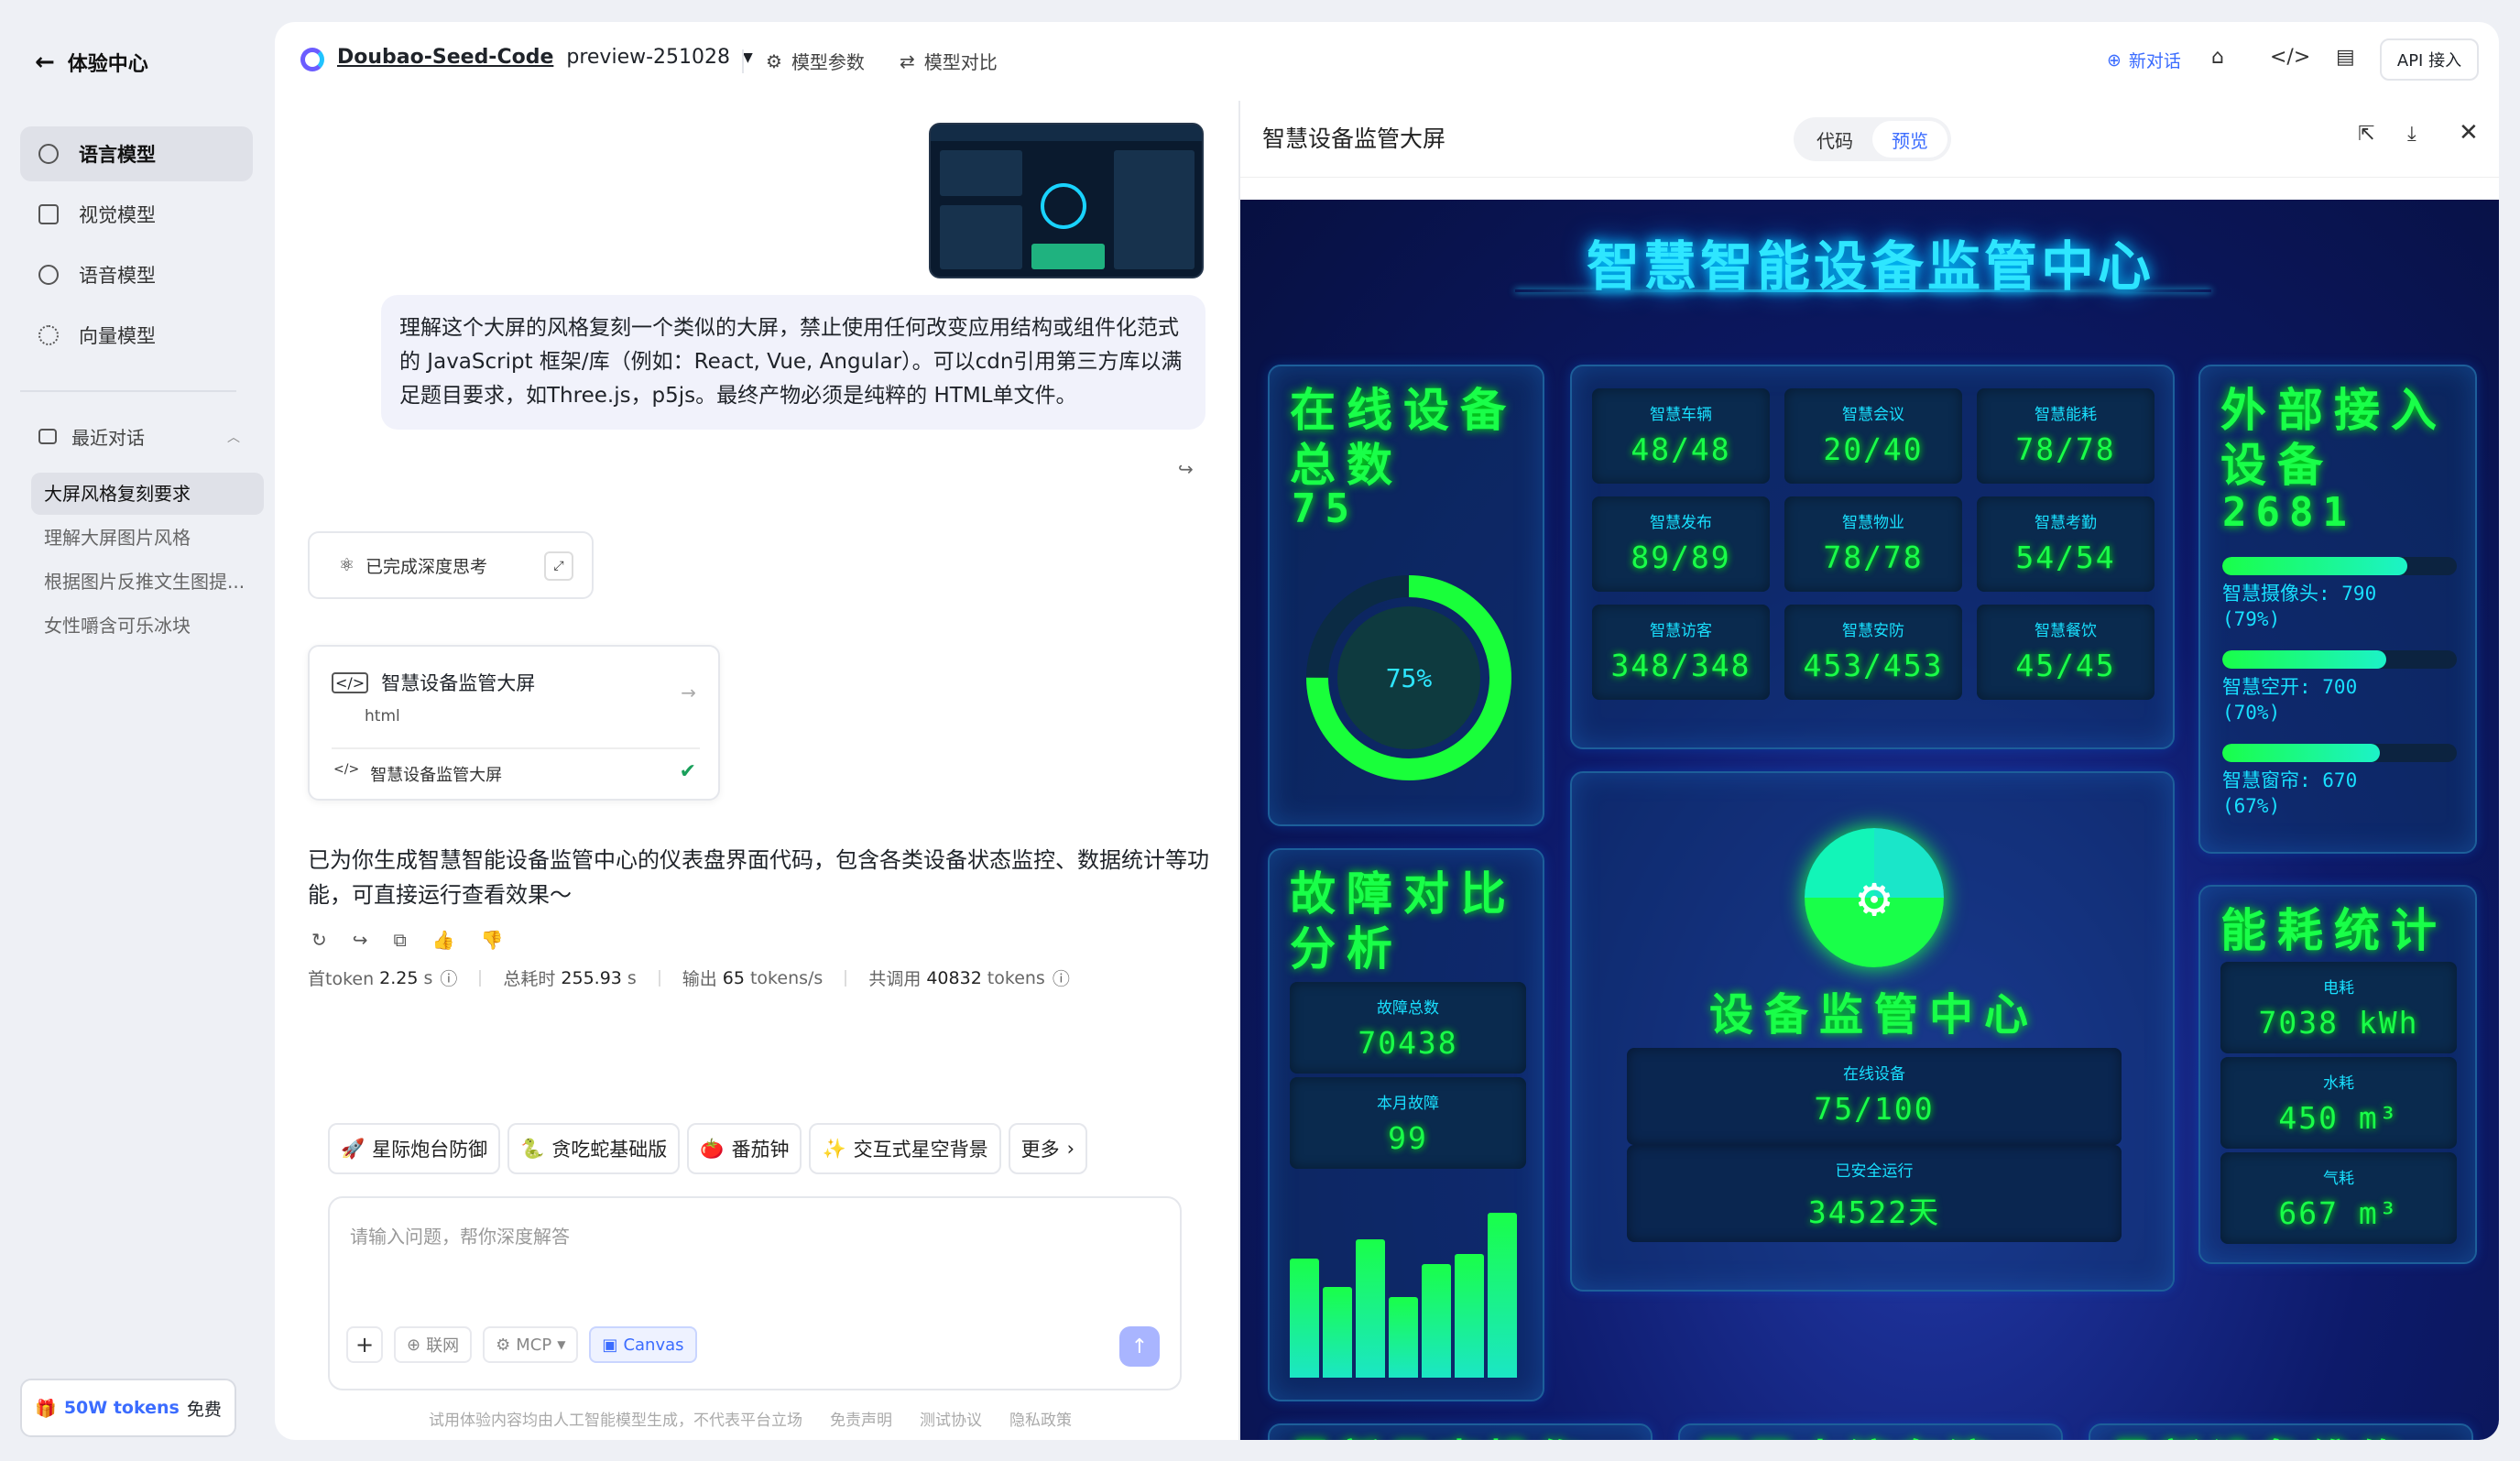  I want to click on api-button: API 接入, so click(2429, 60).